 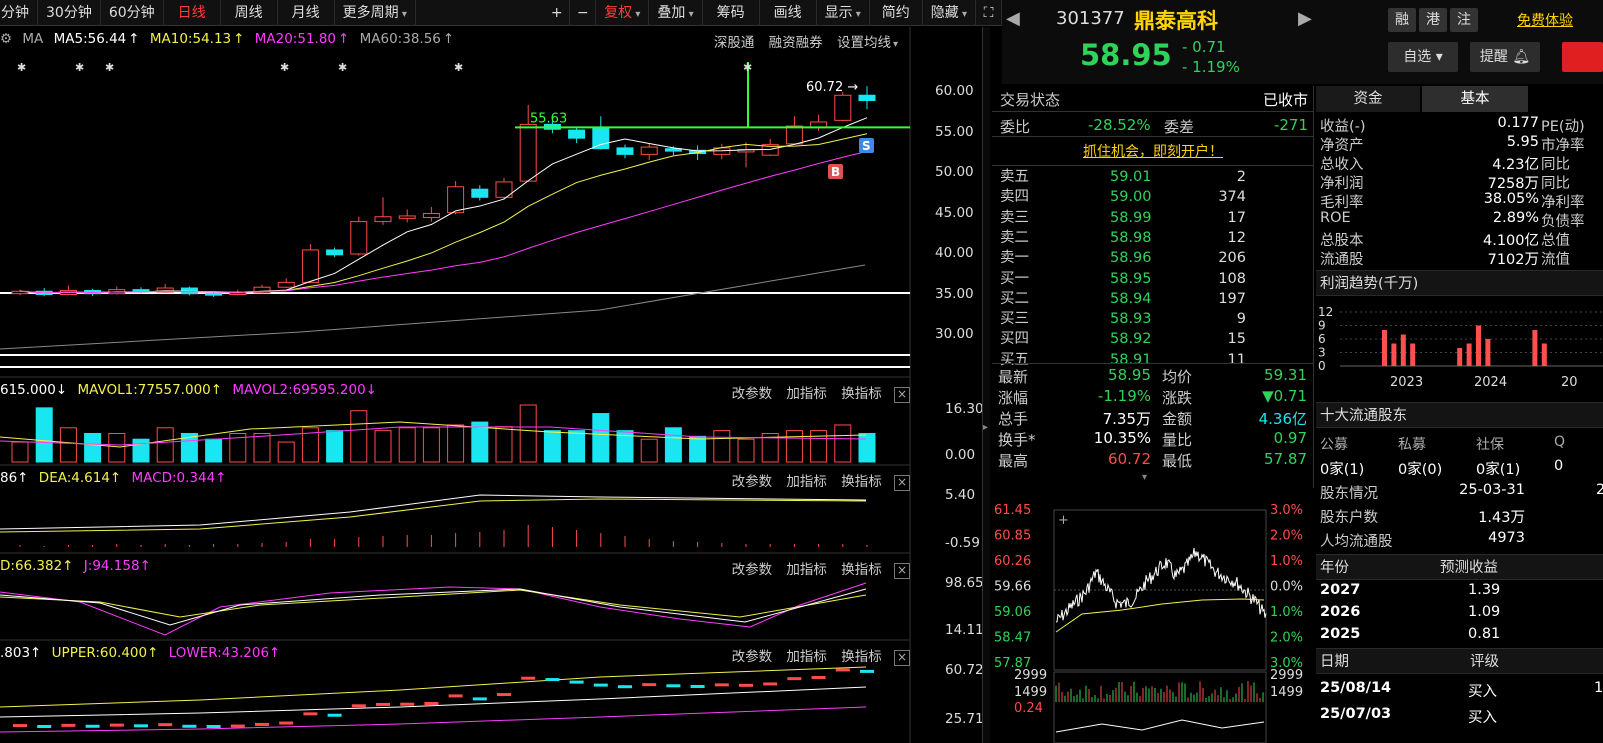 I want to click on metric-label: 总收入, so click(x=1342, y=165).